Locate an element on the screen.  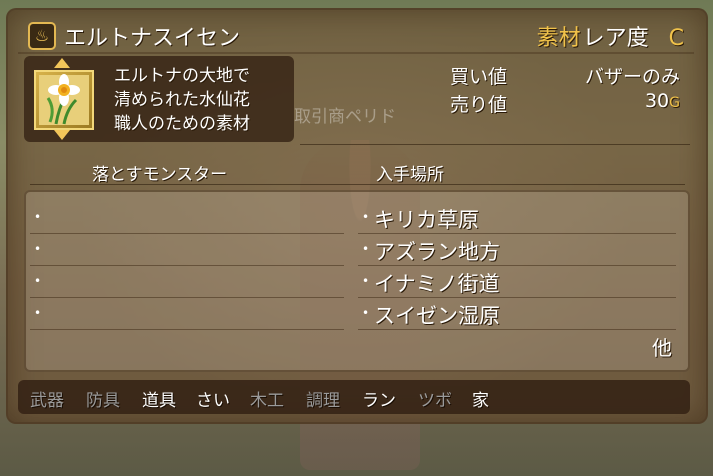
category-tab-sewing: さい is located at coordinates (213, 398).